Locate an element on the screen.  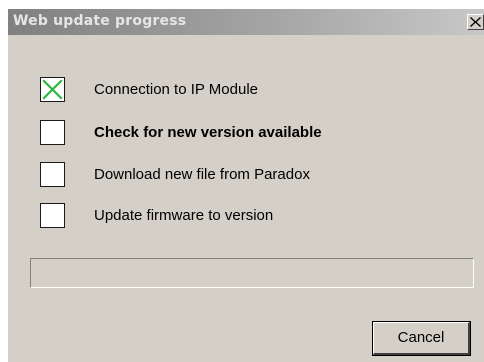
step-checkbox-connection is located at coordinates (52, 89).